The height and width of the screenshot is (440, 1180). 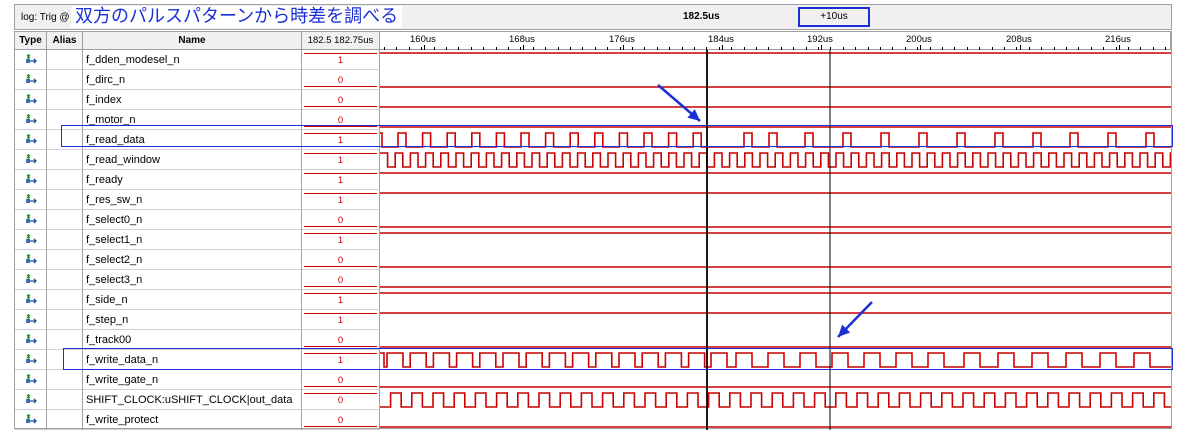 I want to click on waveform-f-write-data-n, so click(x=775, y=360).